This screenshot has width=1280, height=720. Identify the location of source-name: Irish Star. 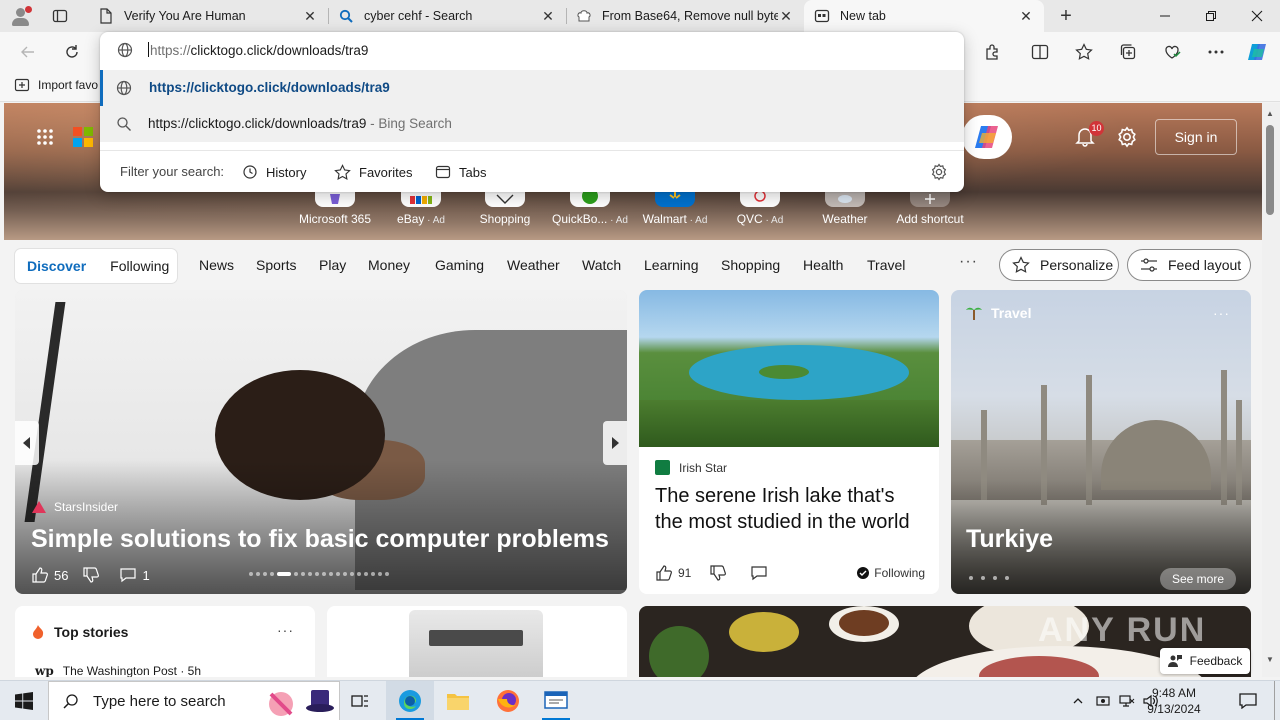
(703, 467).